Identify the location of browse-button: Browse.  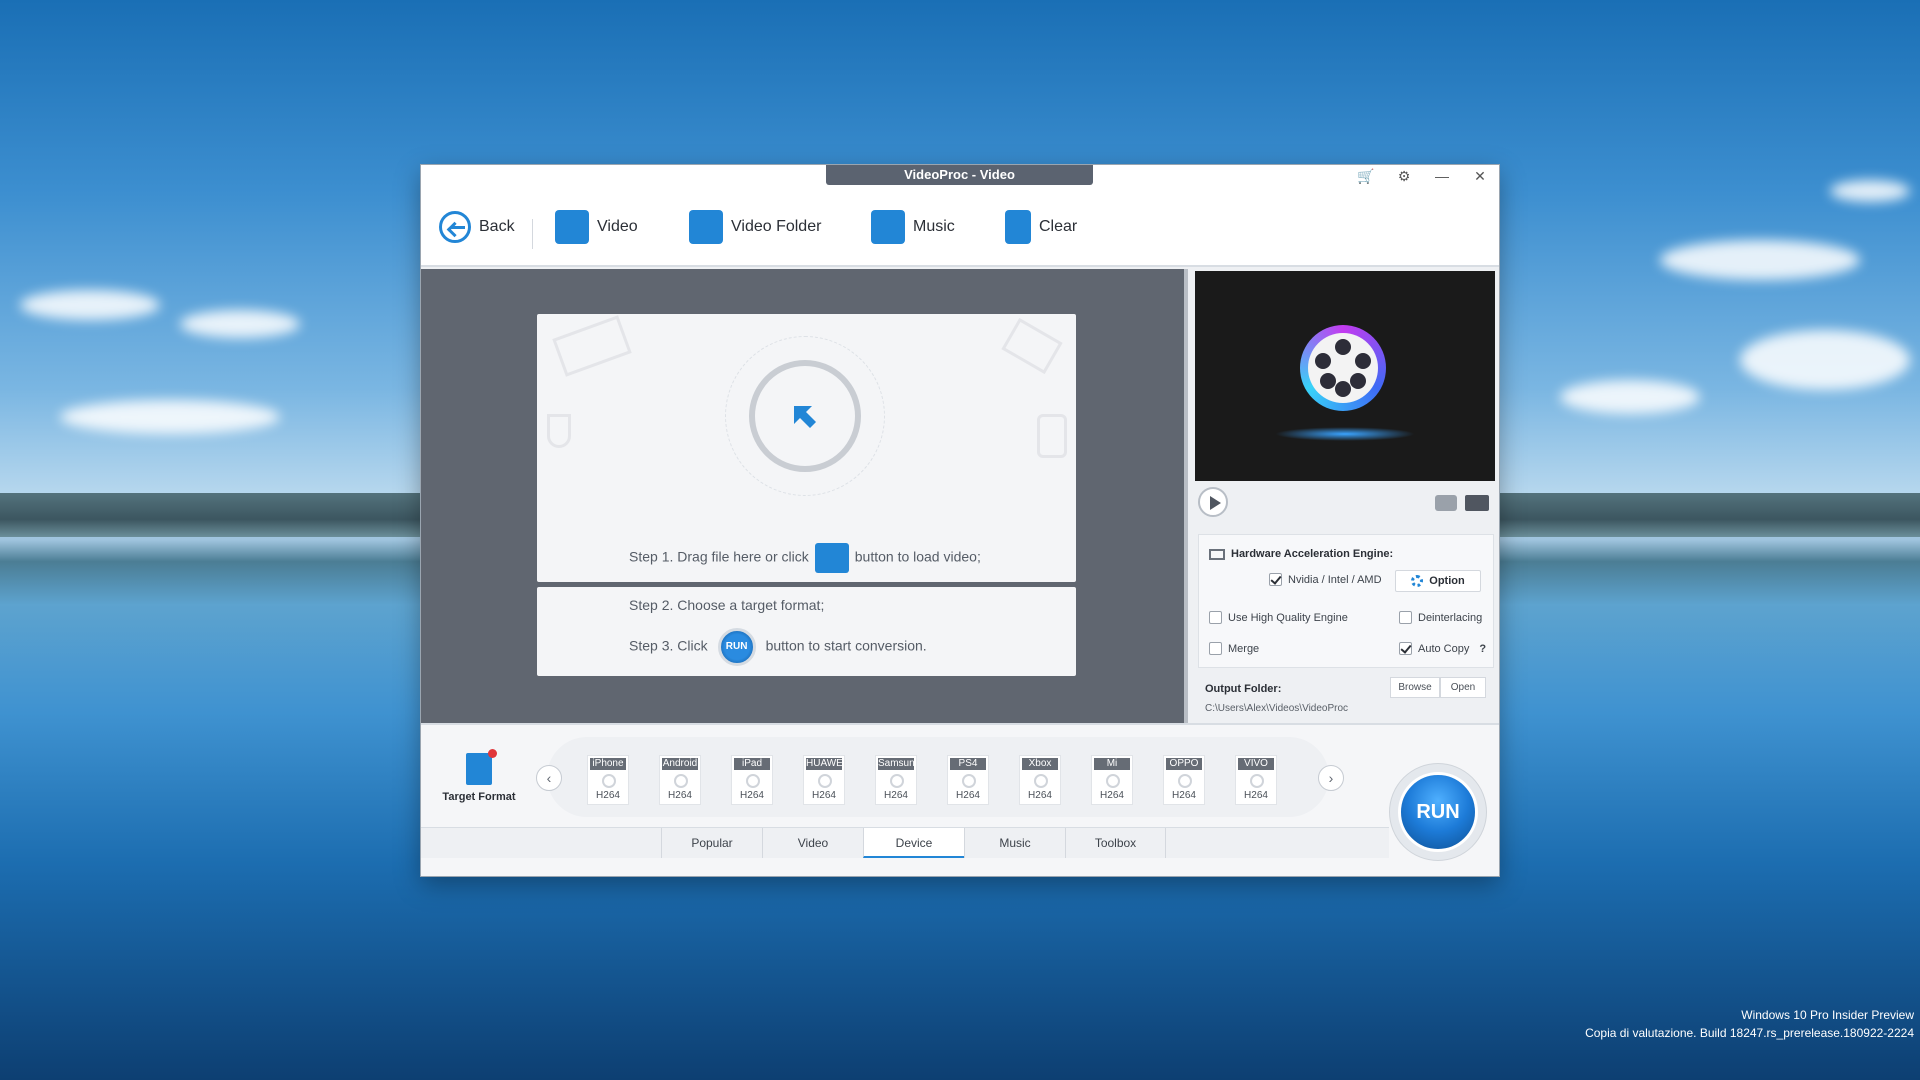
(1415, 687).